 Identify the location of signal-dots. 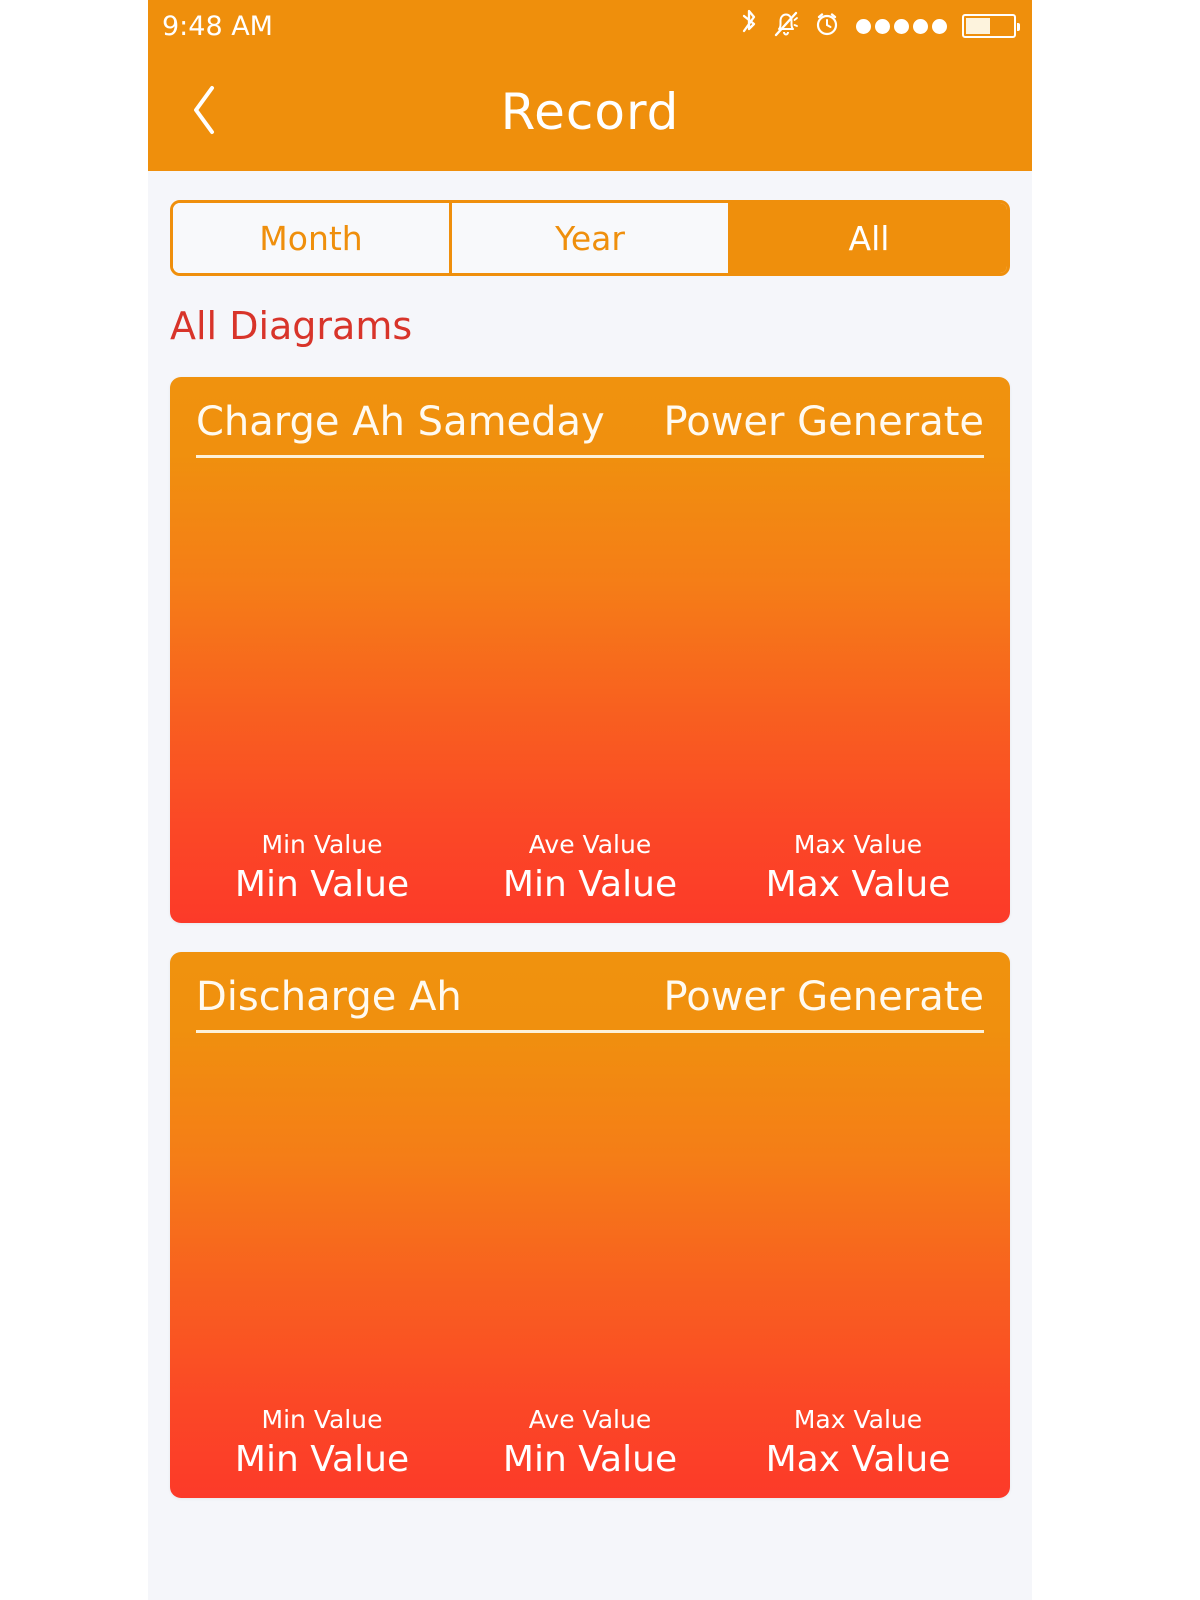
(901, 26).